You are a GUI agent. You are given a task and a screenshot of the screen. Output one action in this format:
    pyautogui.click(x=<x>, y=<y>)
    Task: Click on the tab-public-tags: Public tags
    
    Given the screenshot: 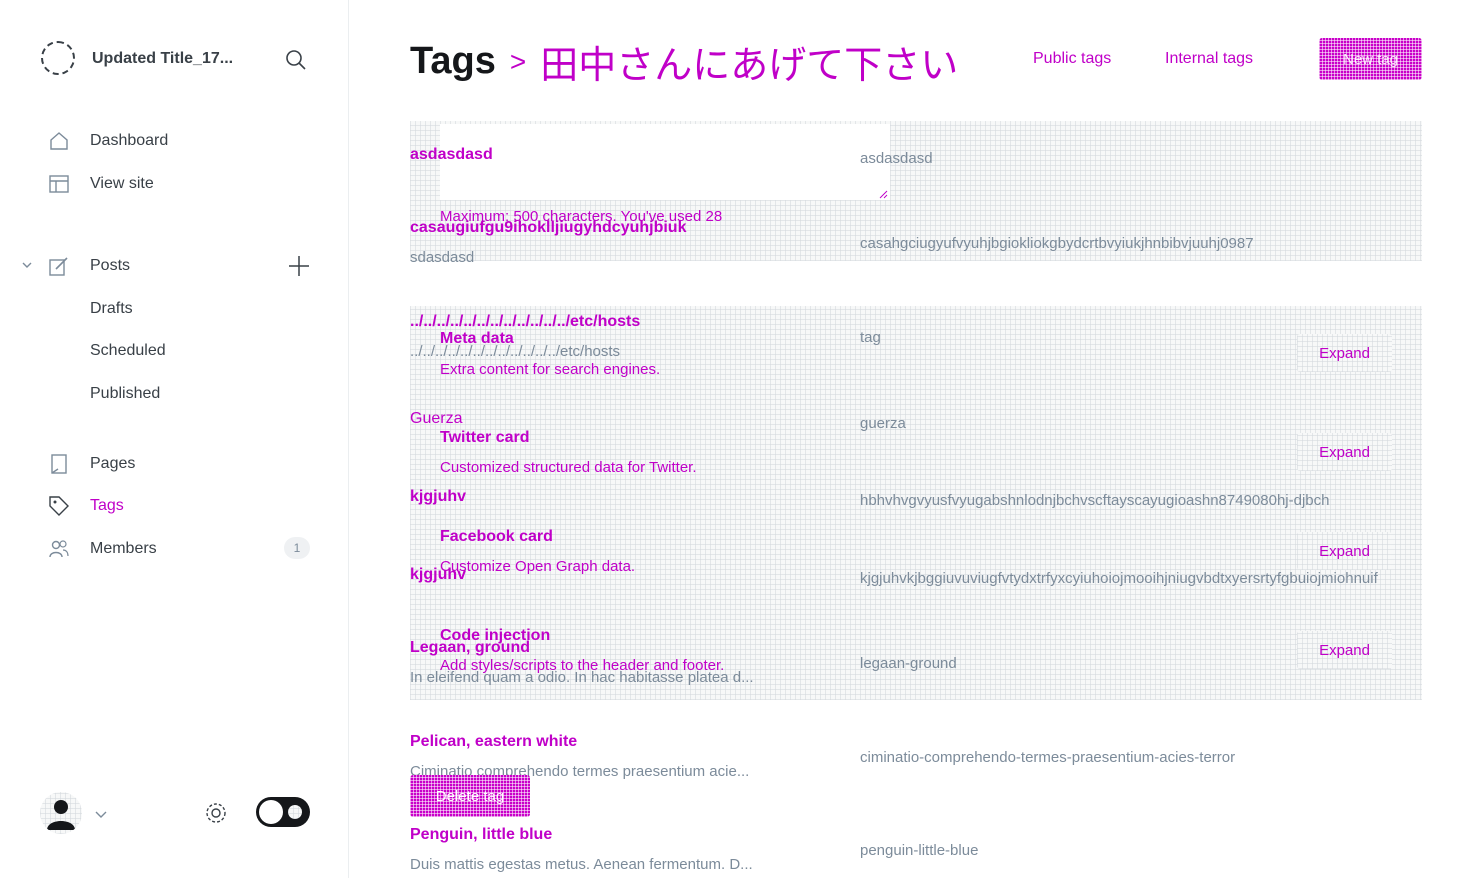 What is the action you would take?
    pyautogui.click(x=1072, y=59)
    